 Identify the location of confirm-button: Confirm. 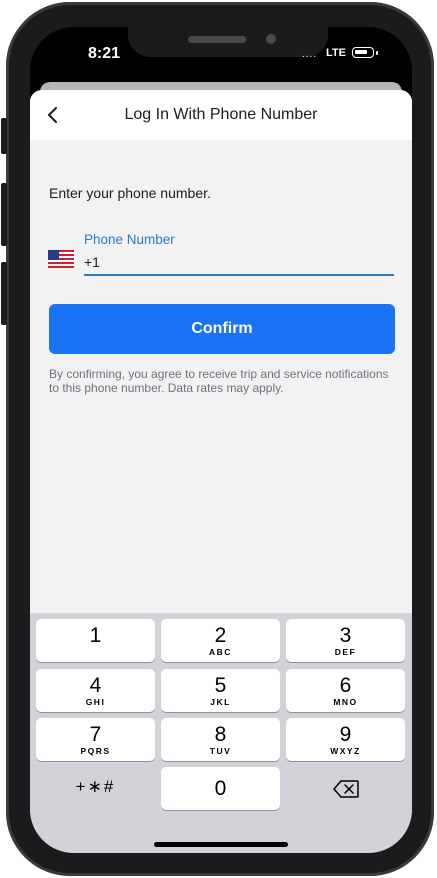
(222, 329).